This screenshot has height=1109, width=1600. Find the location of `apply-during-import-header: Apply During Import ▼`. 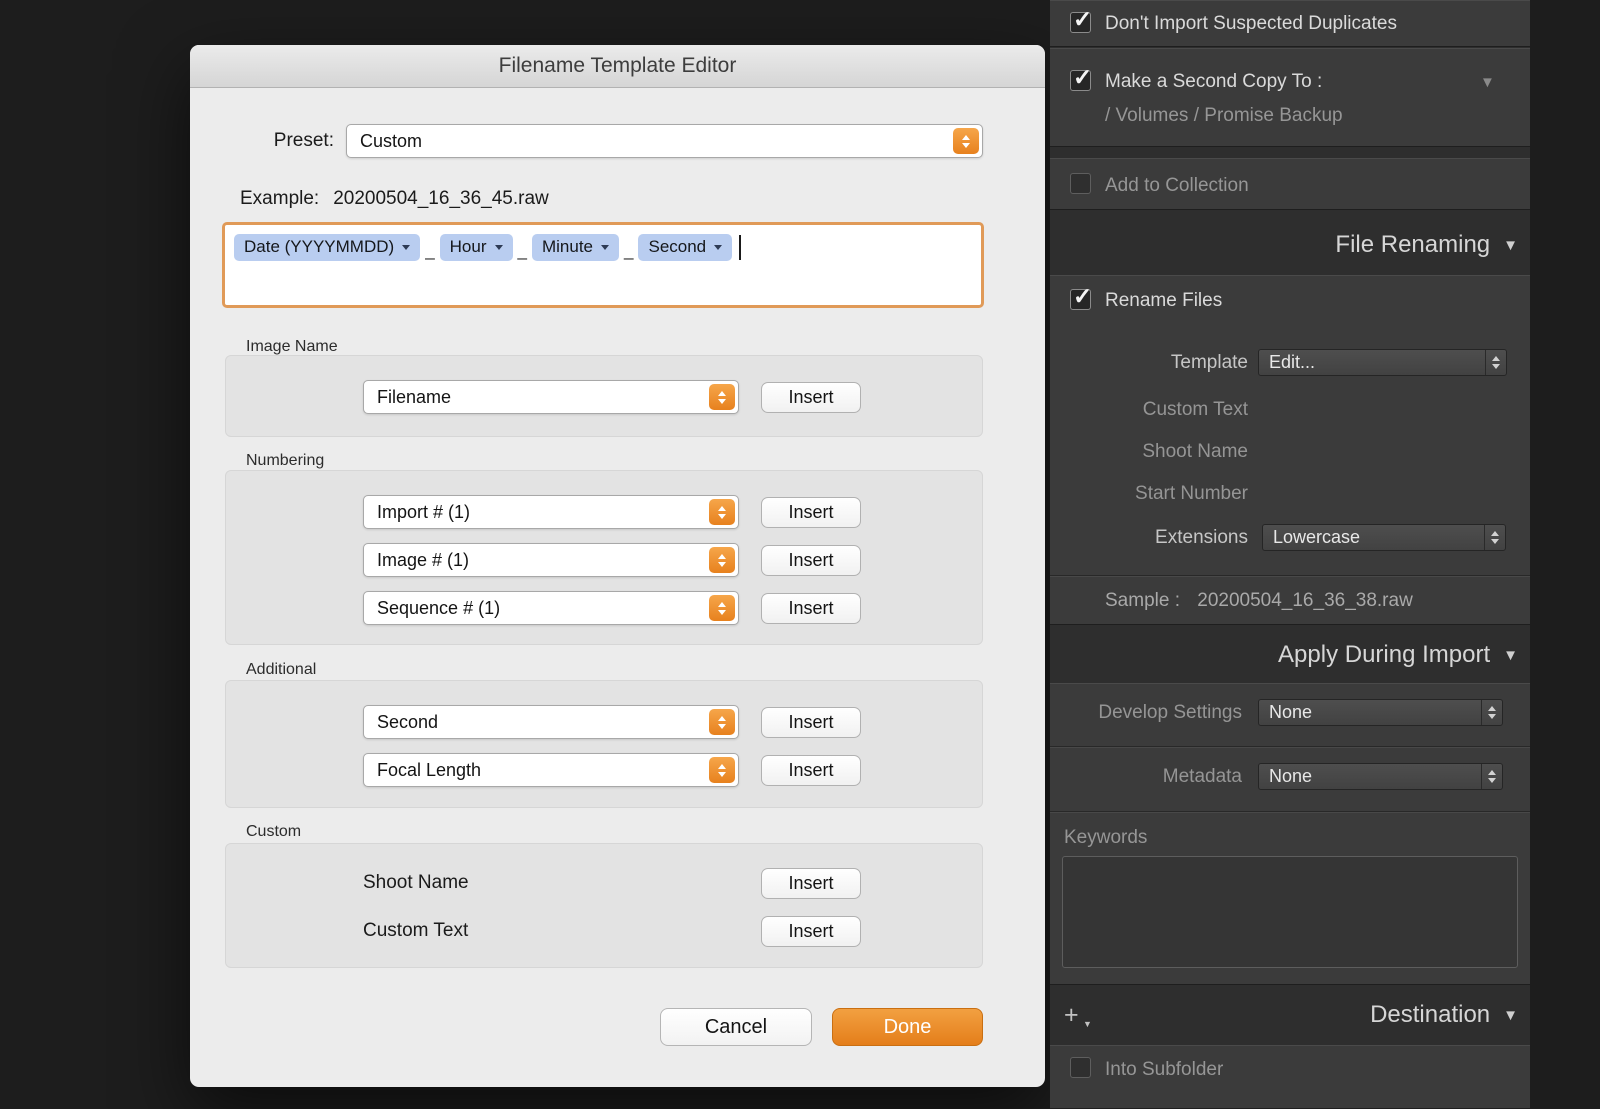

apply-during-import-header: Apply During Import ▼ is located at coordinates (1290, 655).